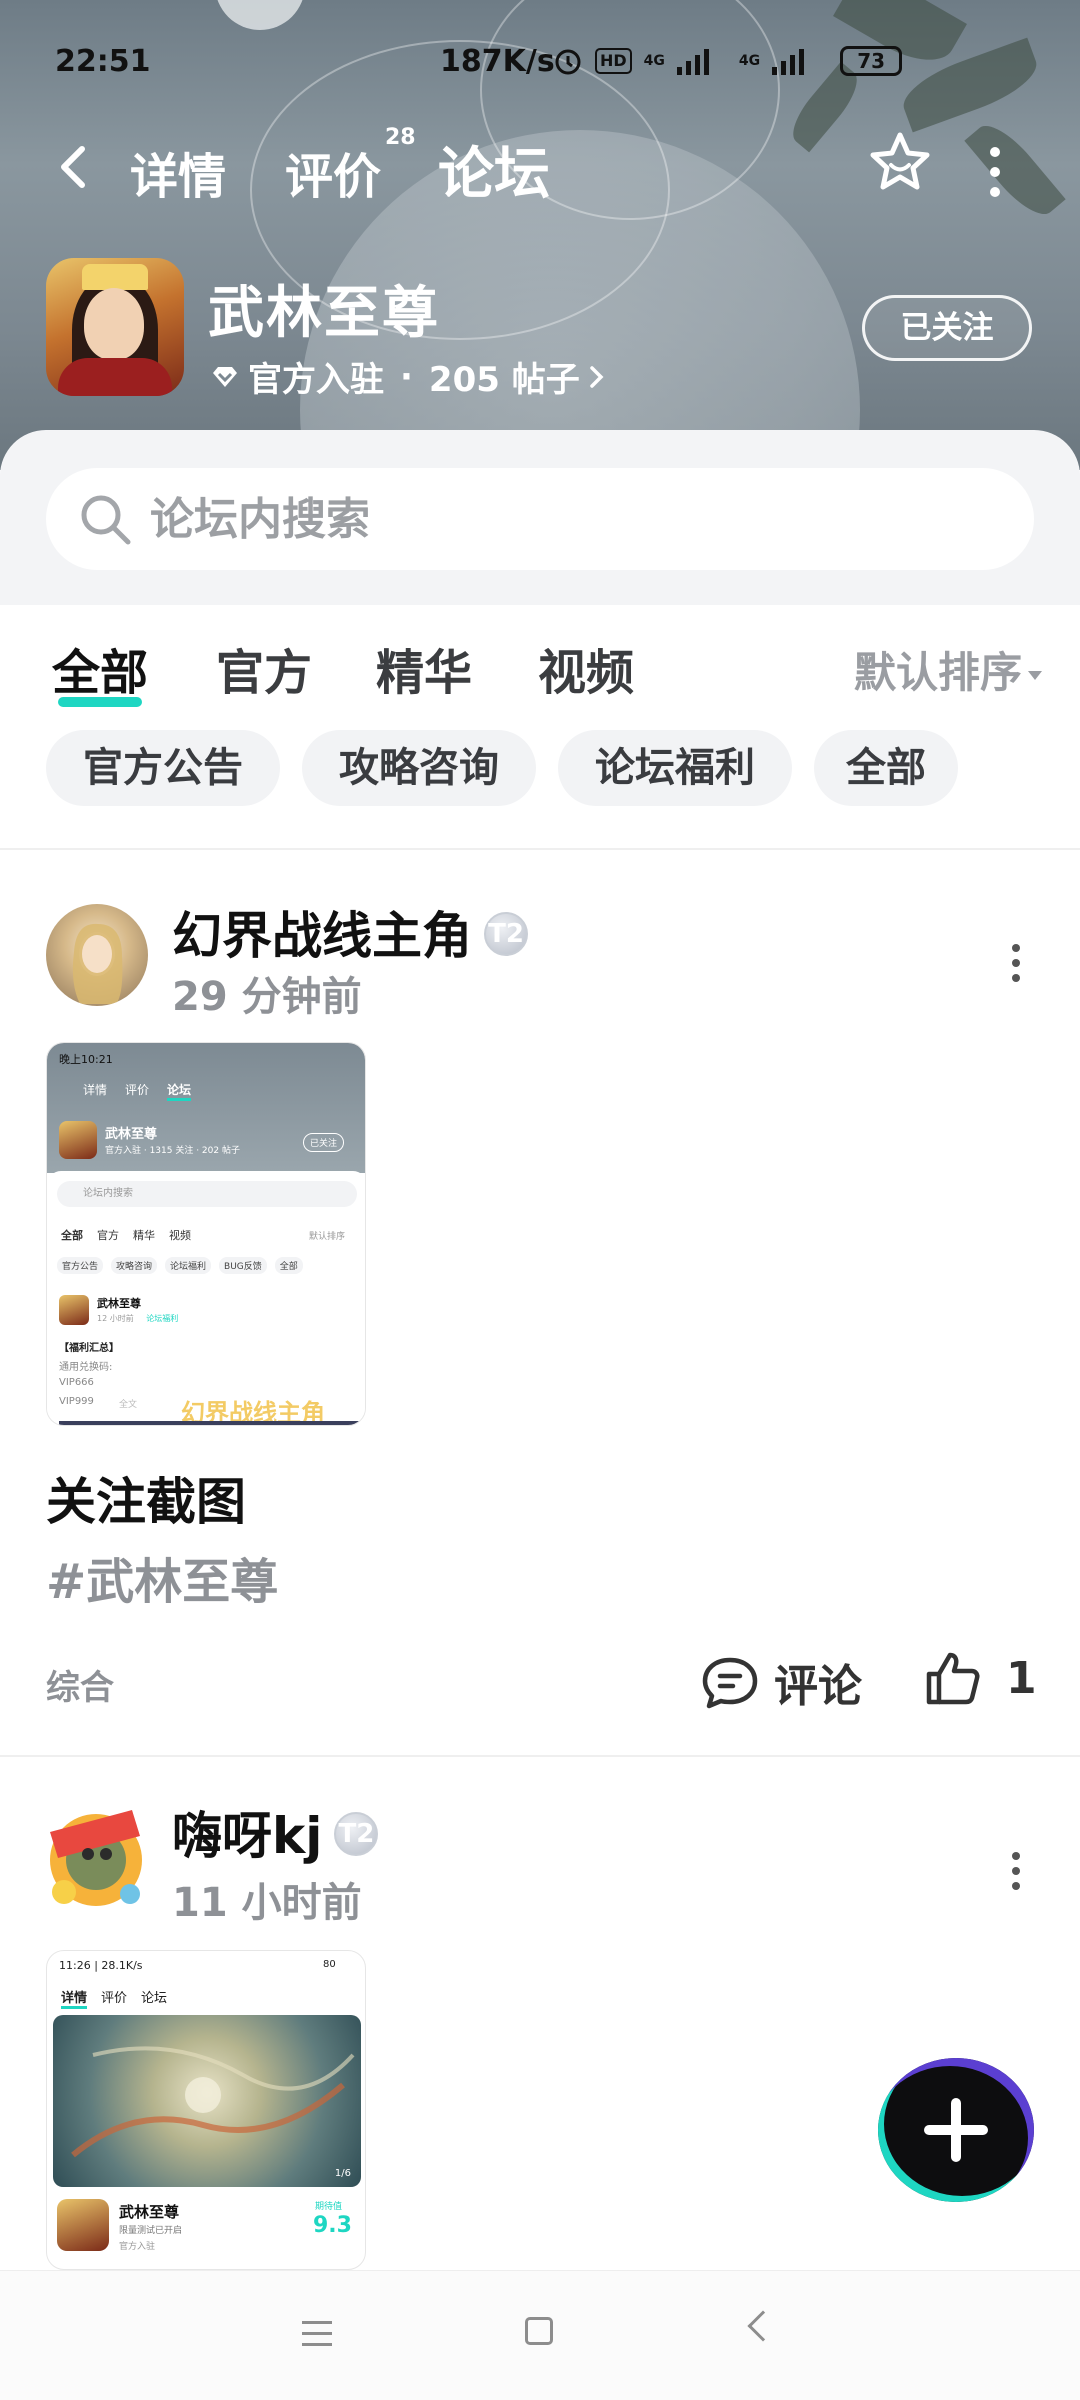 The image size is (1080, 2400). I want to click on mini-score: 9.3, so click(332, 2225).